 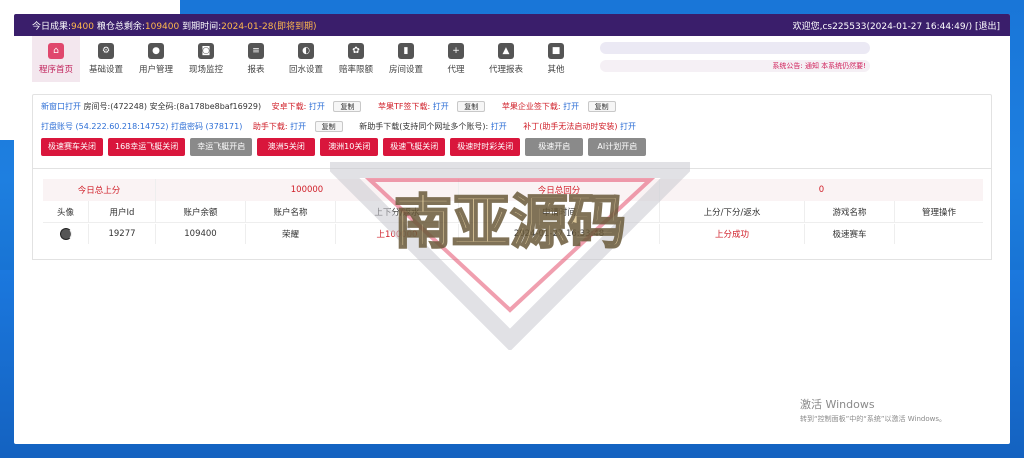 I want to click on watermark-logo: 南亚源码, so click(x=510, y=256).